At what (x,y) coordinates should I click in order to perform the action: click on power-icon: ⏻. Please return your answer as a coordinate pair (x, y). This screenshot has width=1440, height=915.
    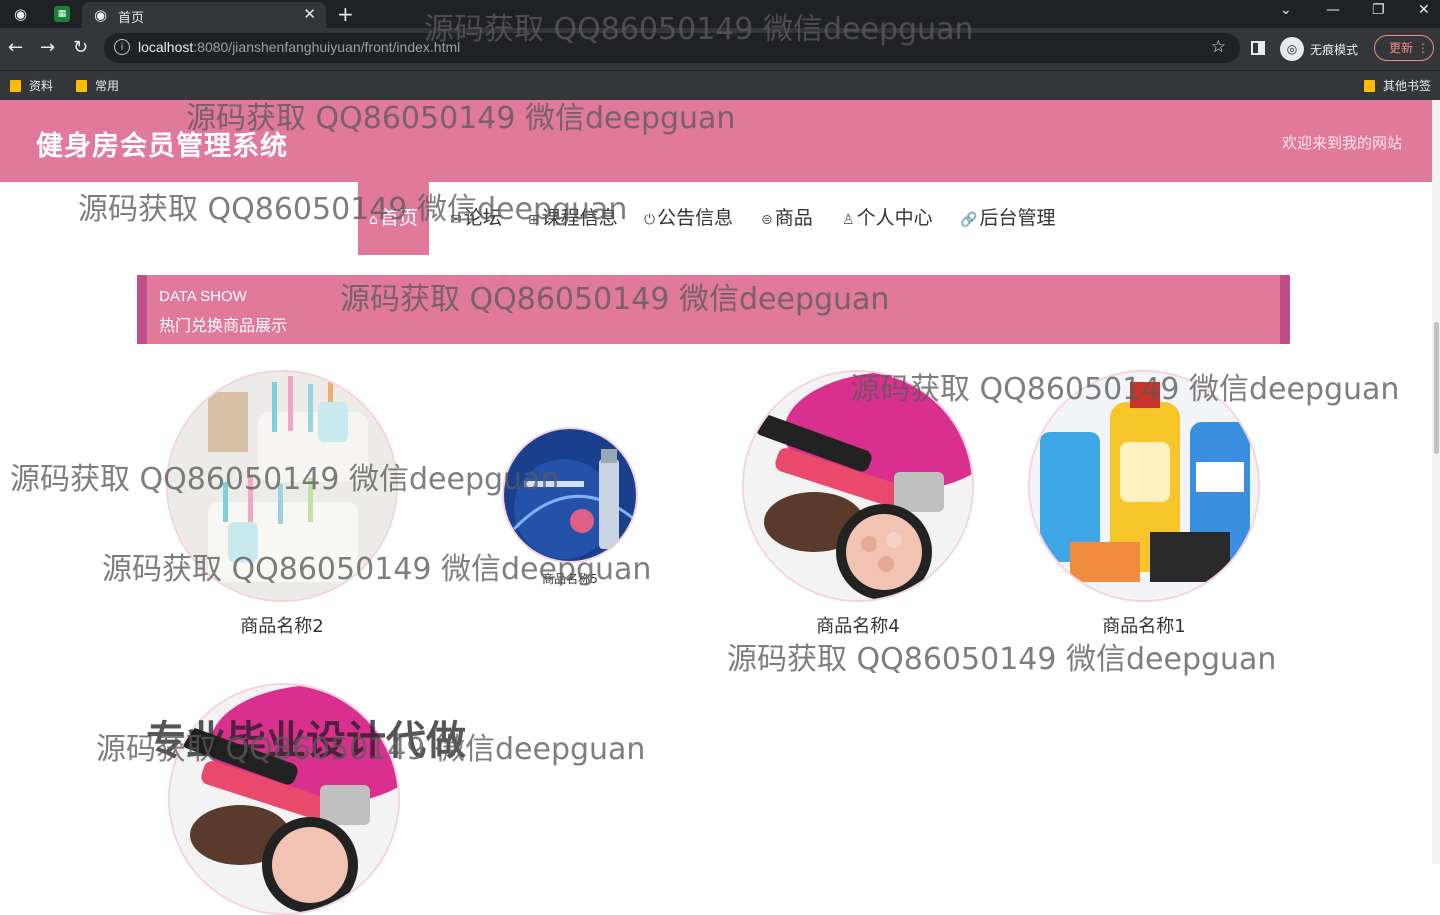
    Looking at the image, I should click on (650, 220).